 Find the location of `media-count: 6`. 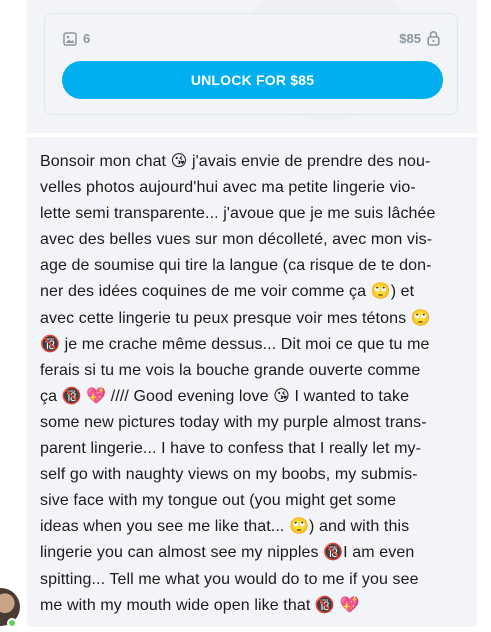

media-count: 6 is located at coordinates (76, 38).